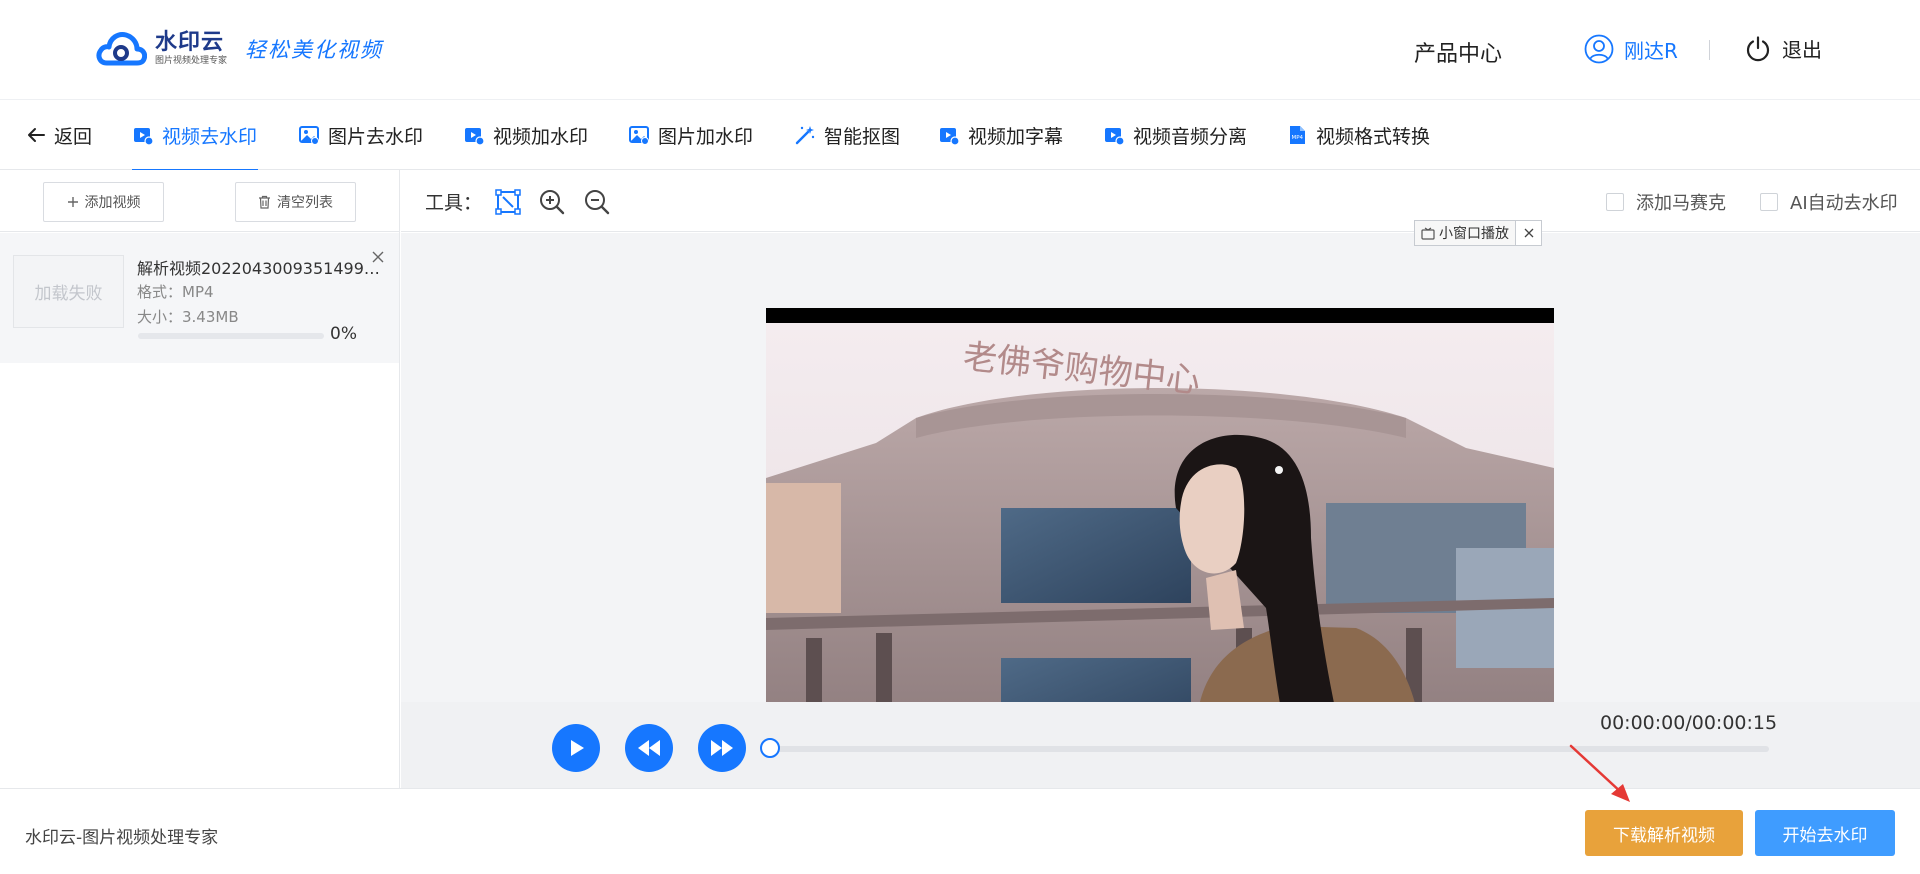 The image size is (1920, 874). What do you see at coordinates (122, 838) in the screenshot?
I see `footer-brand-text: 水印云-图片视频处理专家` at bounding box center [122, 838].